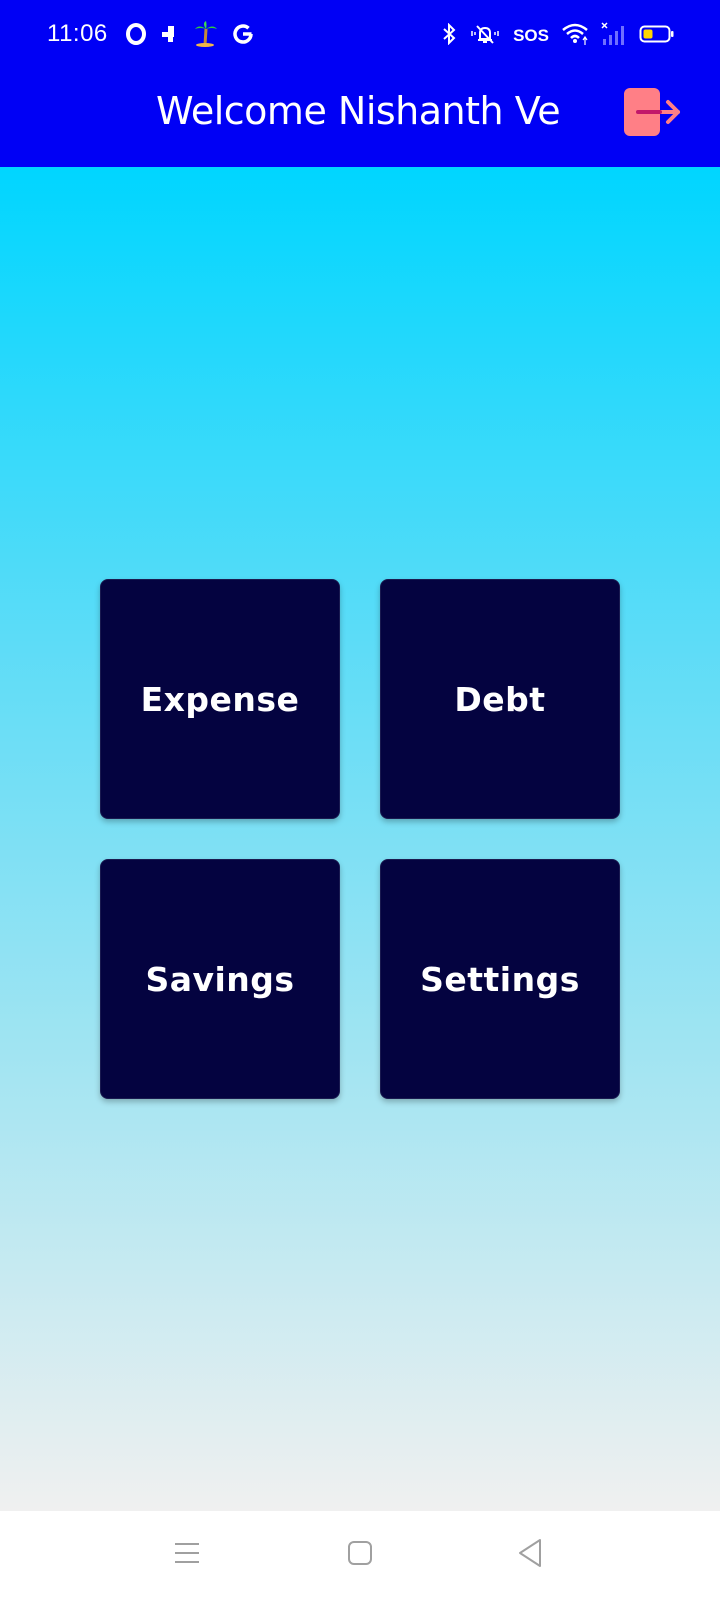 Image resolution: width=720 pixels, height=1600 pixels. I want to click on back-button, so click(530, 1555).